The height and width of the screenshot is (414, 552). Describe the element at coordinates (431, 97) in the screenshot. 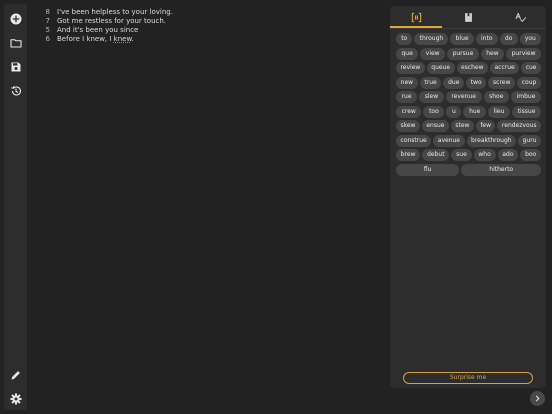

I see `rhyme-chip: slew` at that location.